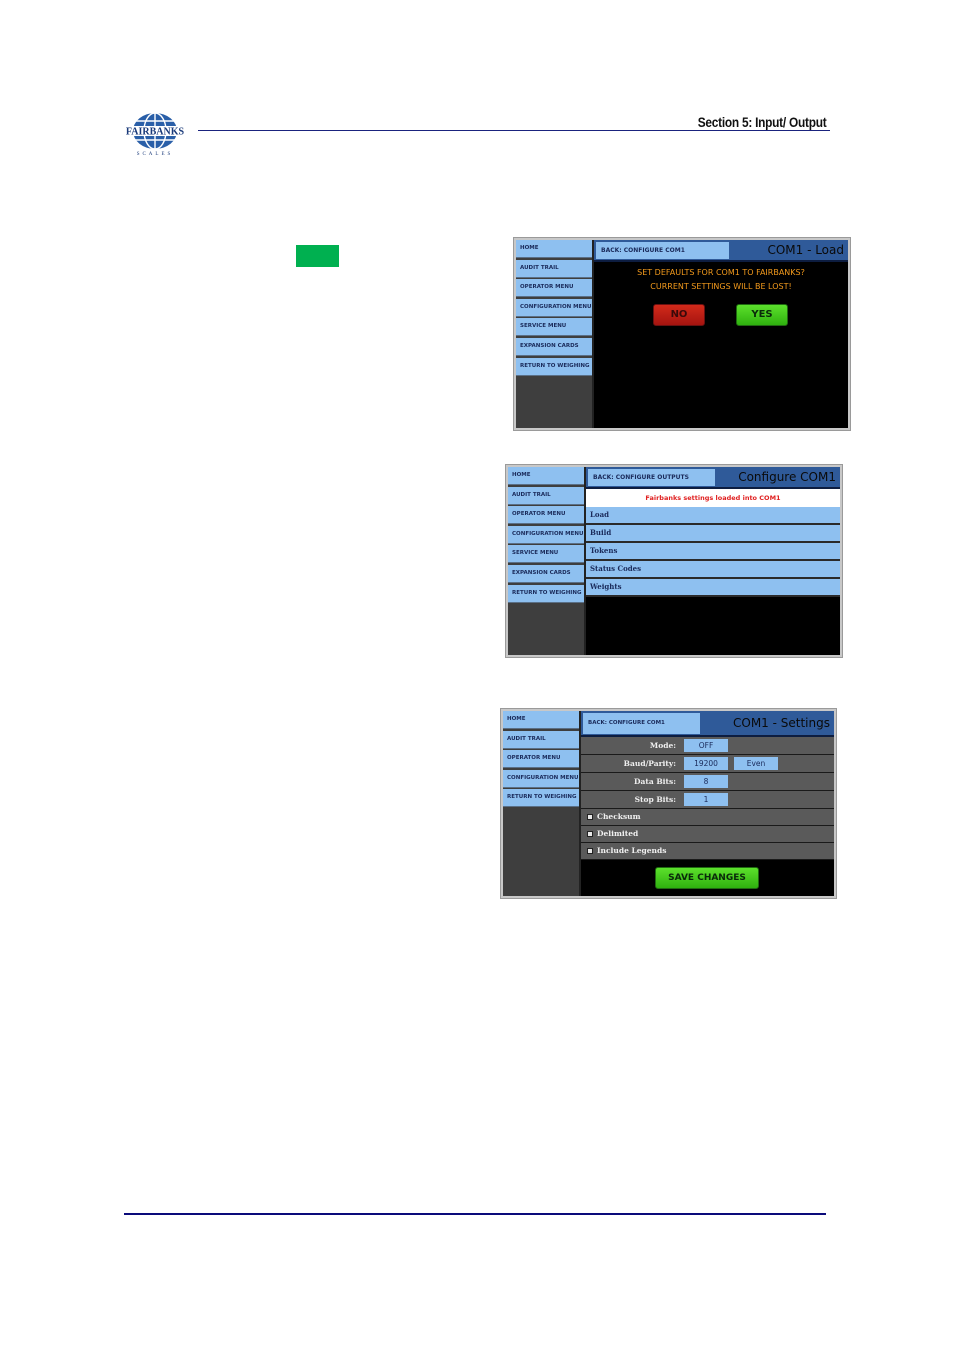  Describe the element at coordinates (632, 850) in the screenshot. I see `include-legends-label: Include Legends` at that location.